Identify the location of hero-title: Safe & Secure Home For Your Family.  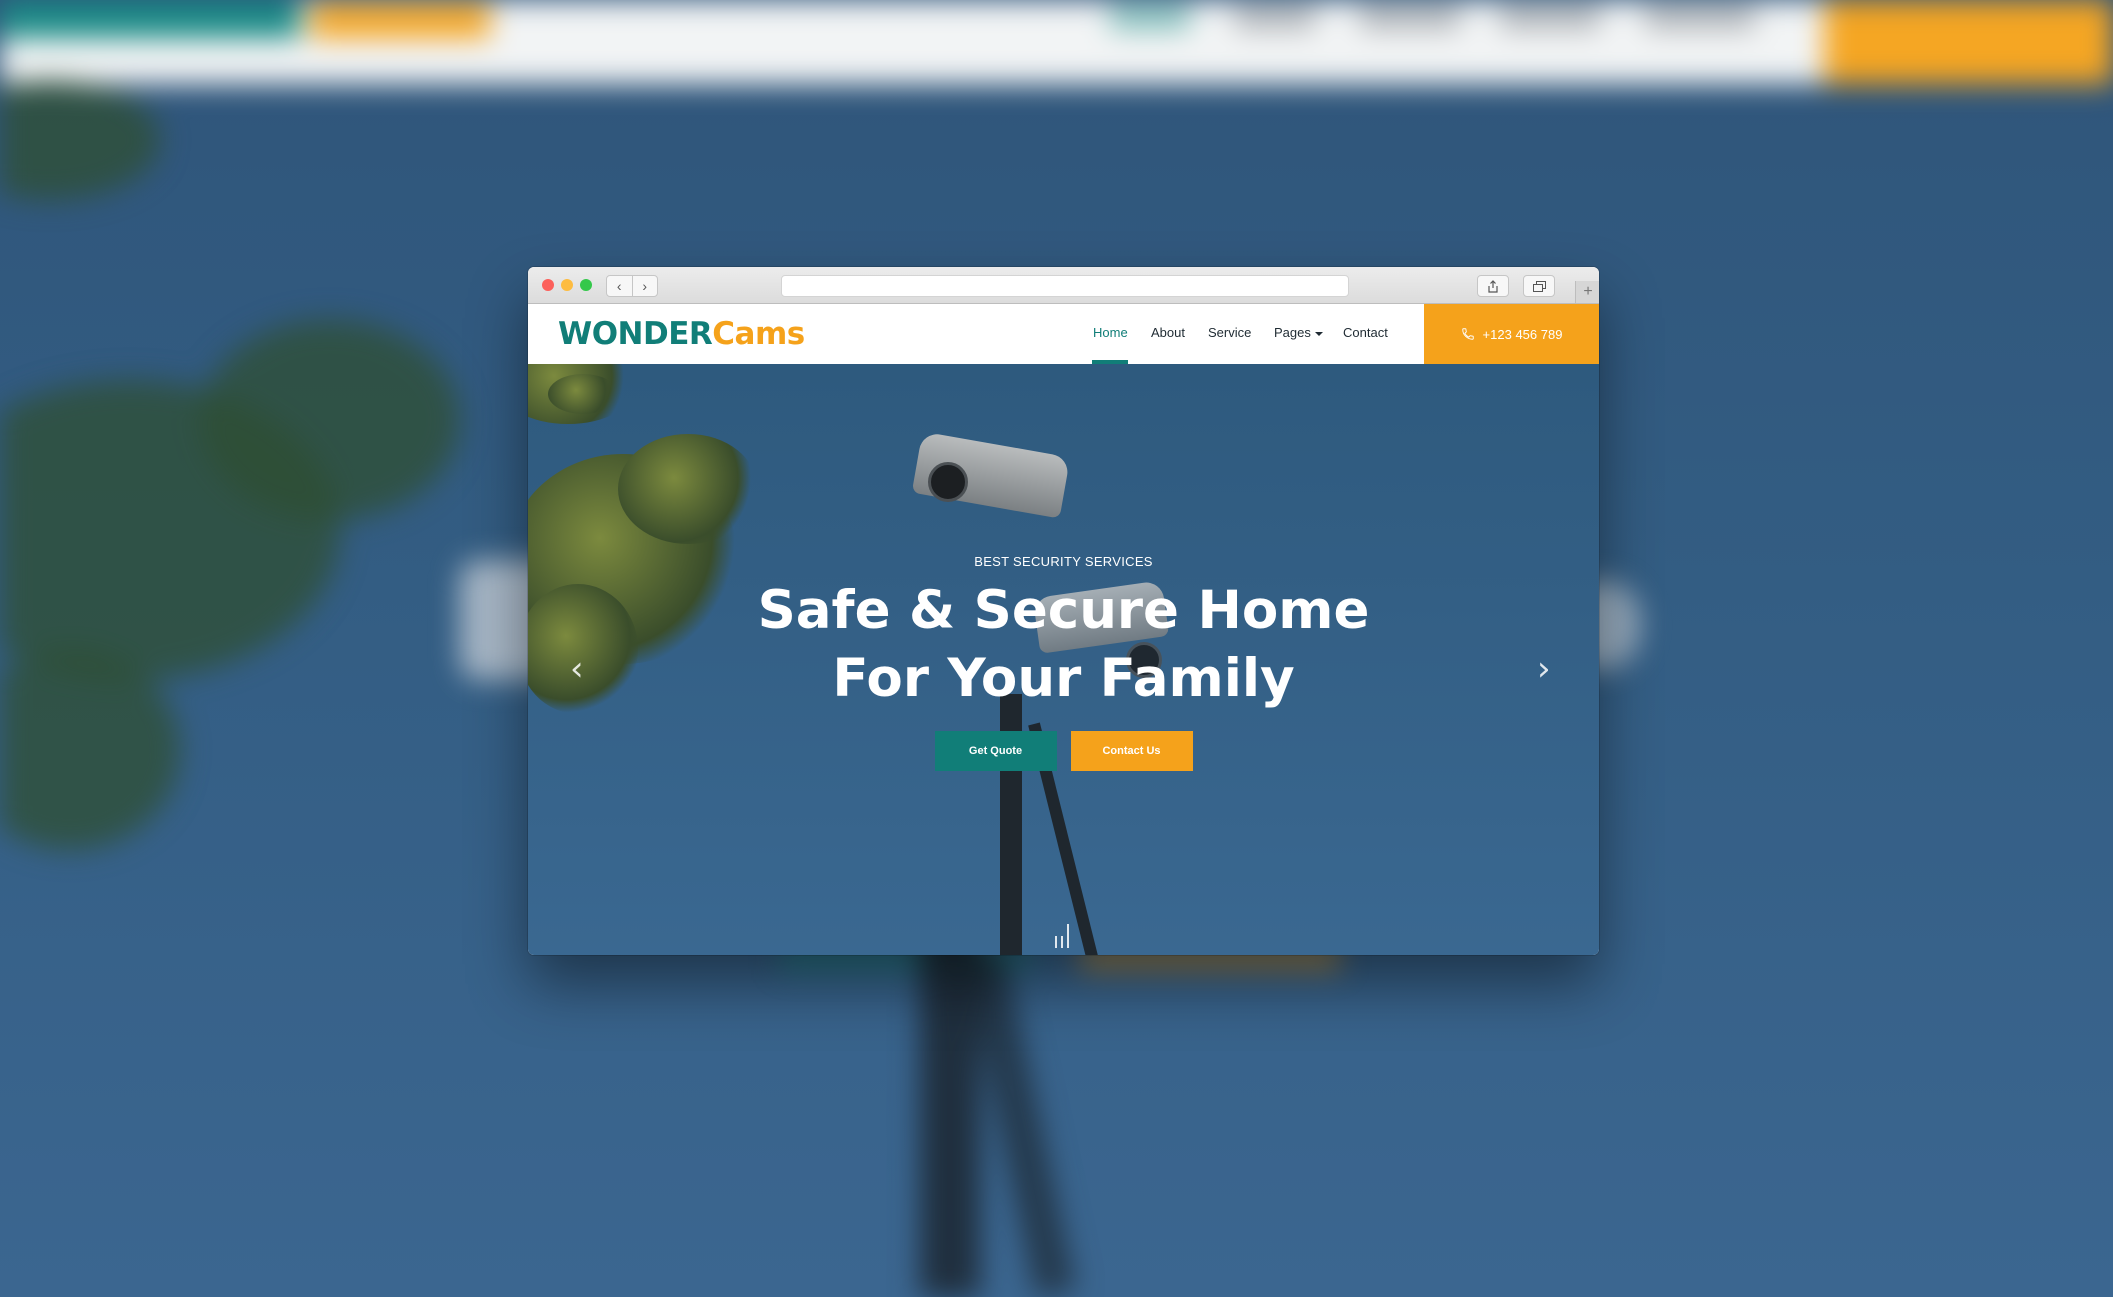
(1063, 645).